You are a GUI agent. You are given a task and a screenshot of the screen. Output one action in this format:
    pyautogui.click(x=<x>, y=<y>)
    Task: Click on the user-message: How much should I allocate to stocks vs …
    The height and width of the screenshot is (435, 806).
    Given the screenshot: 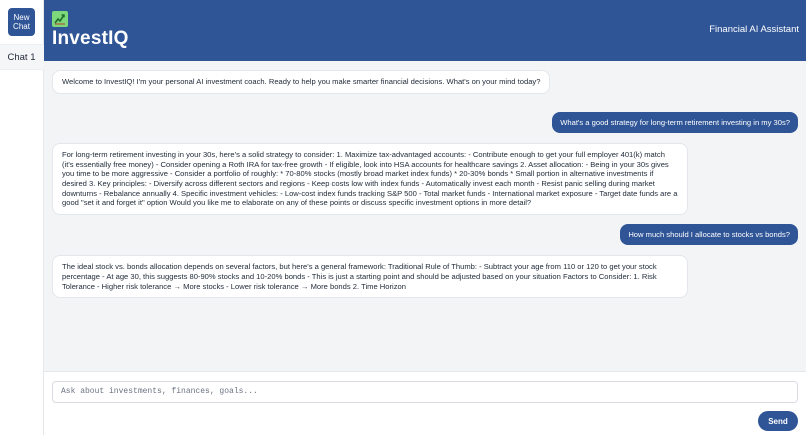 What is the action you would take?
    pyautogui.click(x=709, y=234)
    